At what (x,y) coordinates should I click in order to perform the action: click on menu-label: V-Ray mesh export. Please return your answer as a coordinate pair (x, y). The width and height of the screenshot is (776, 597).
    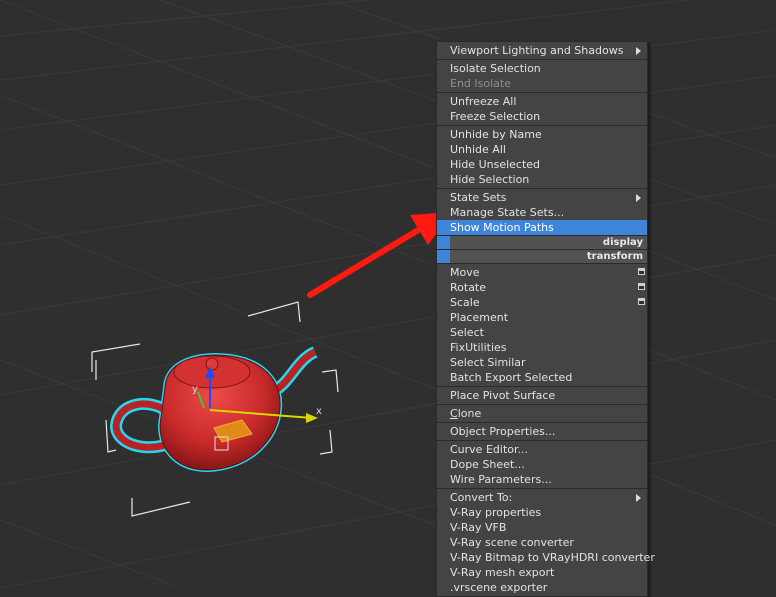
    Looking at the image, I should click on (502, 572).